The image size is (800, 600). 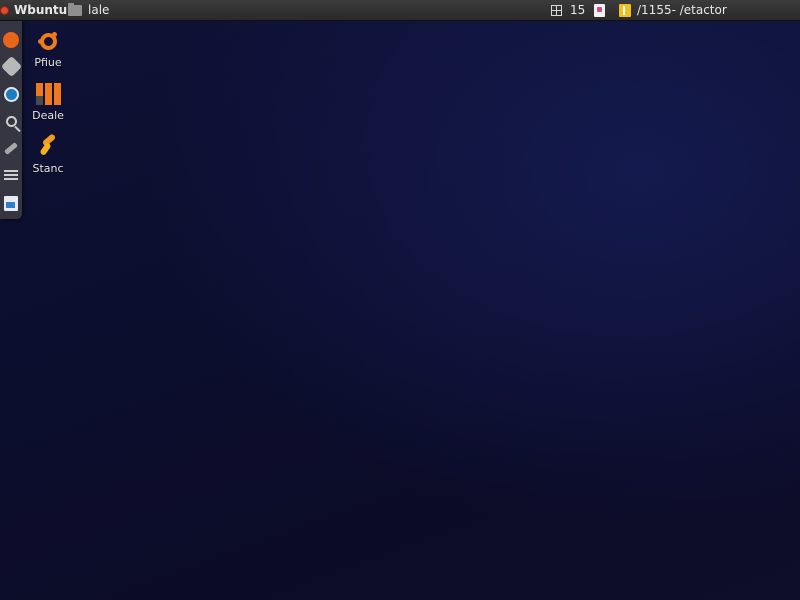 I want to click on launcher, so click(x=11, y=120).